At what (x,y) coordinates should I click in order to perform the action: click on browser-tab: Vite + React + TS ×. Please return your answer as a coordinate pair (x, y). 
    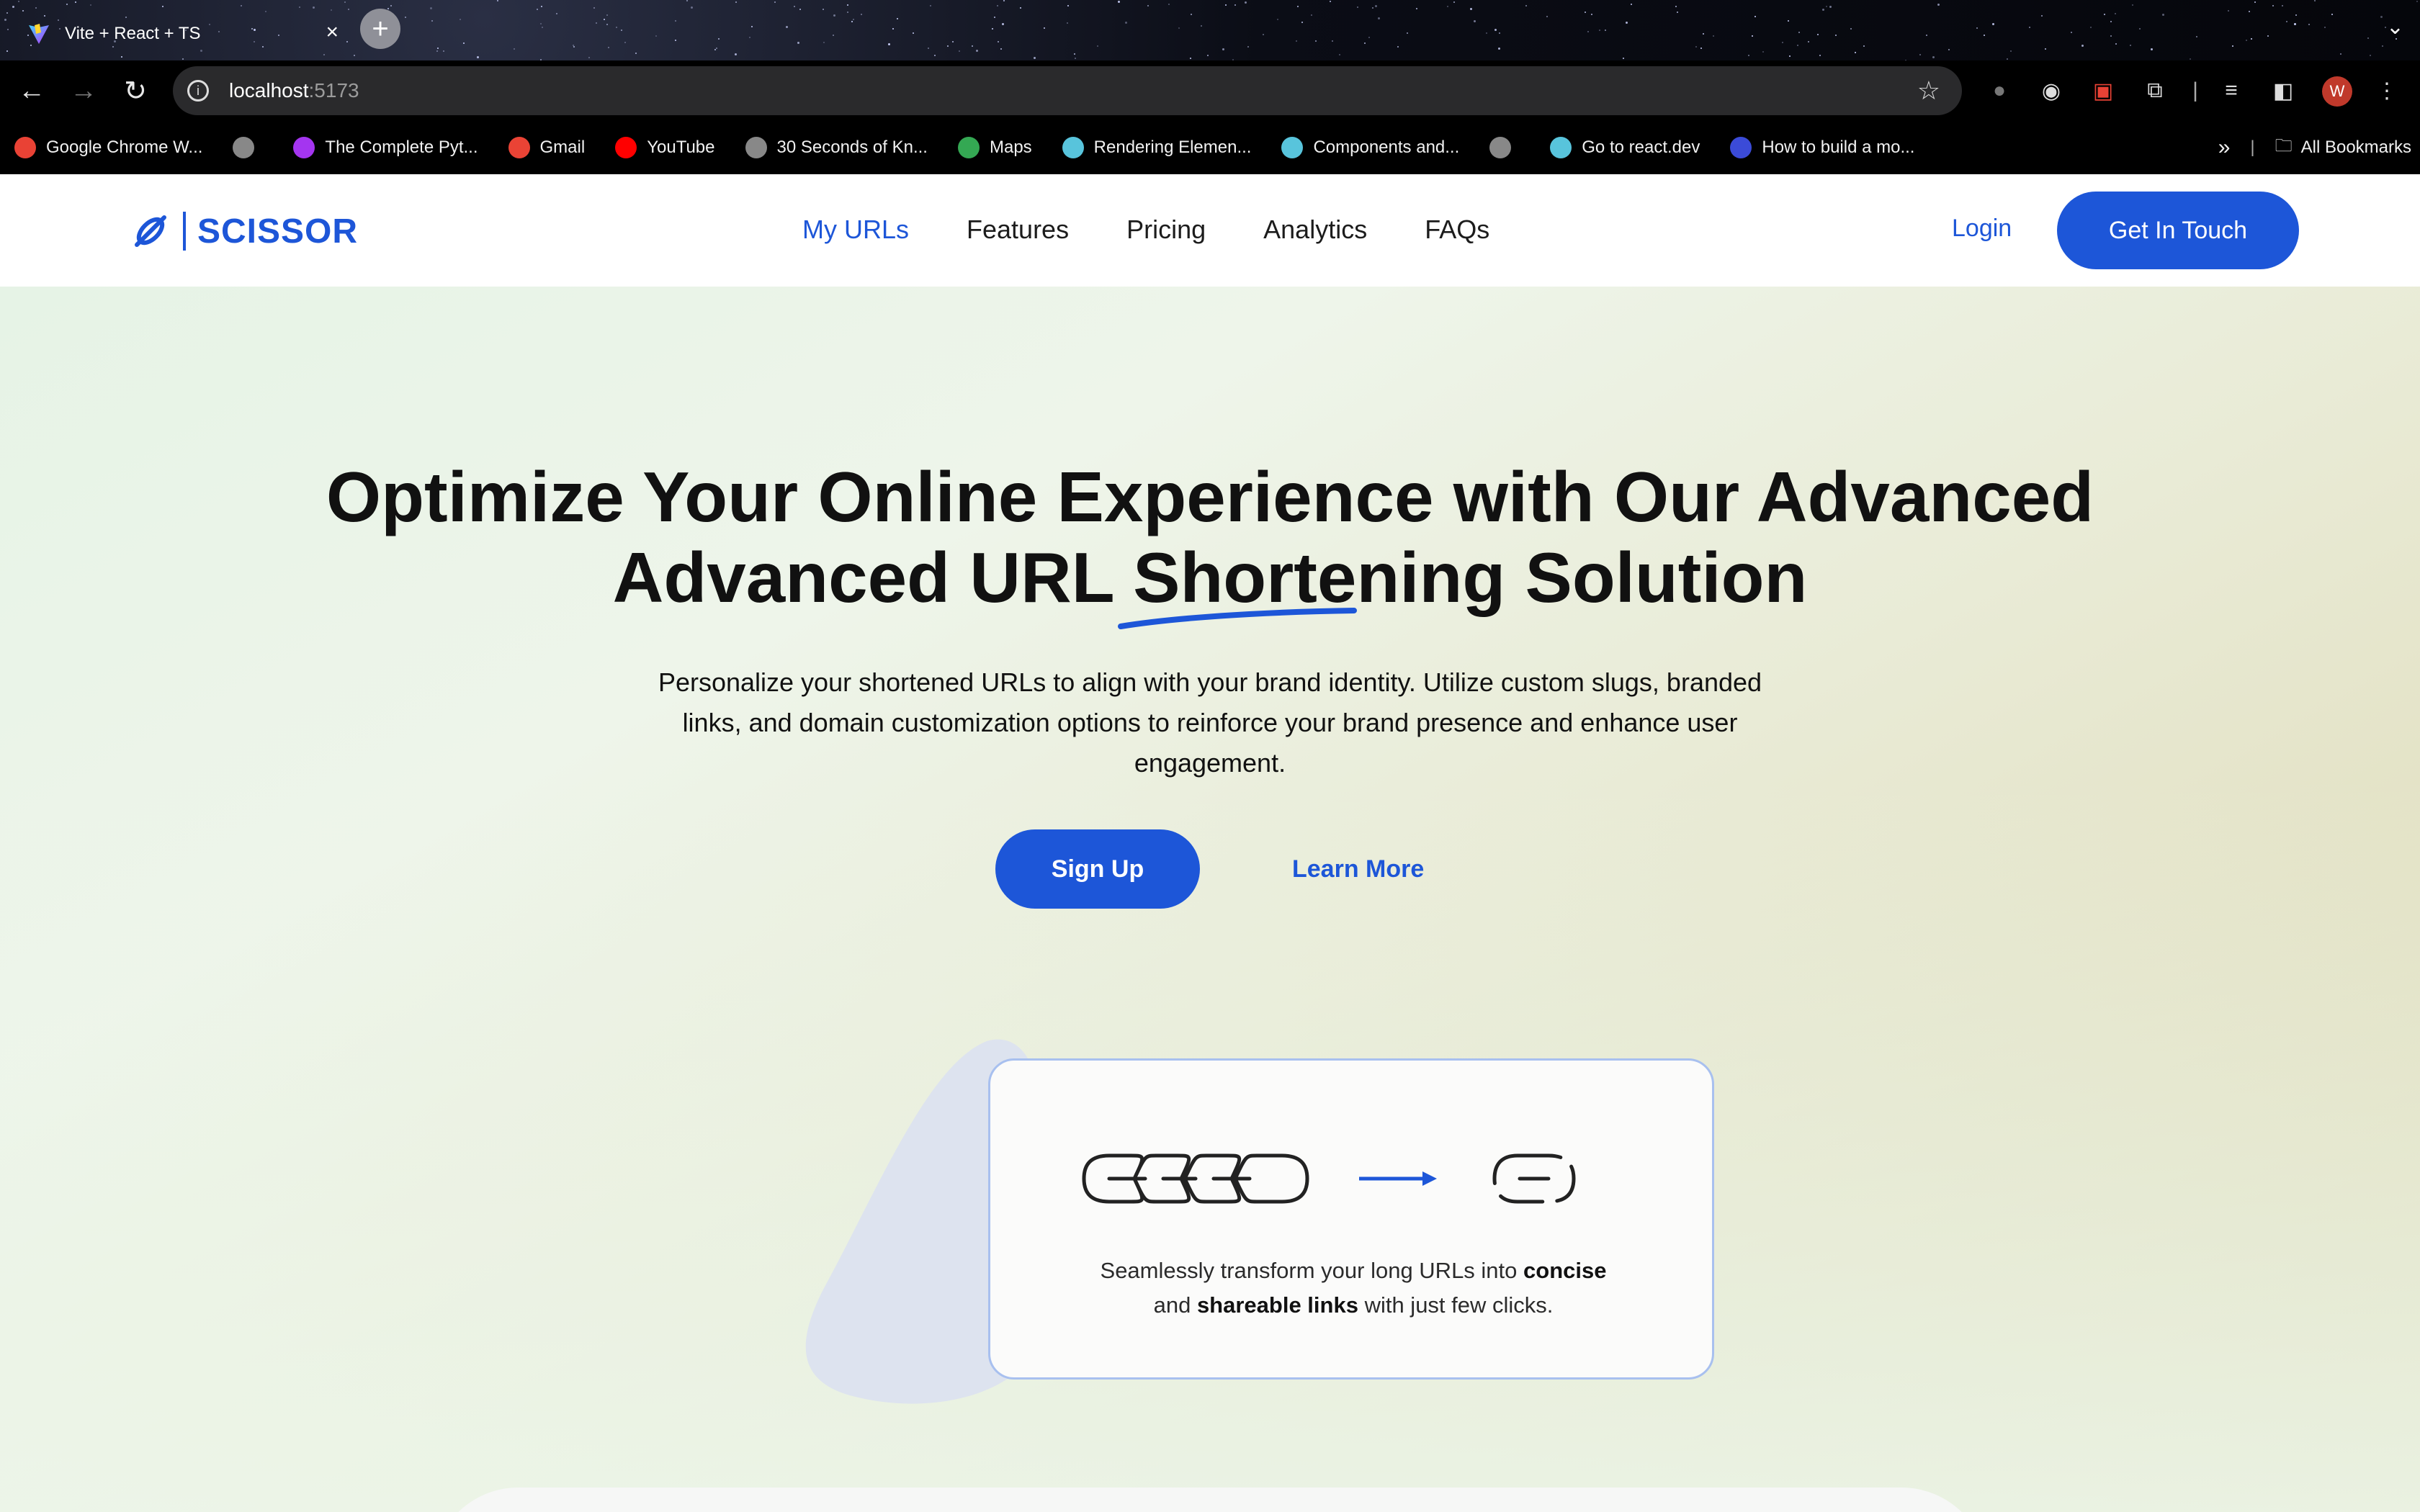
    Looking at the image, I should click on (183, 33).